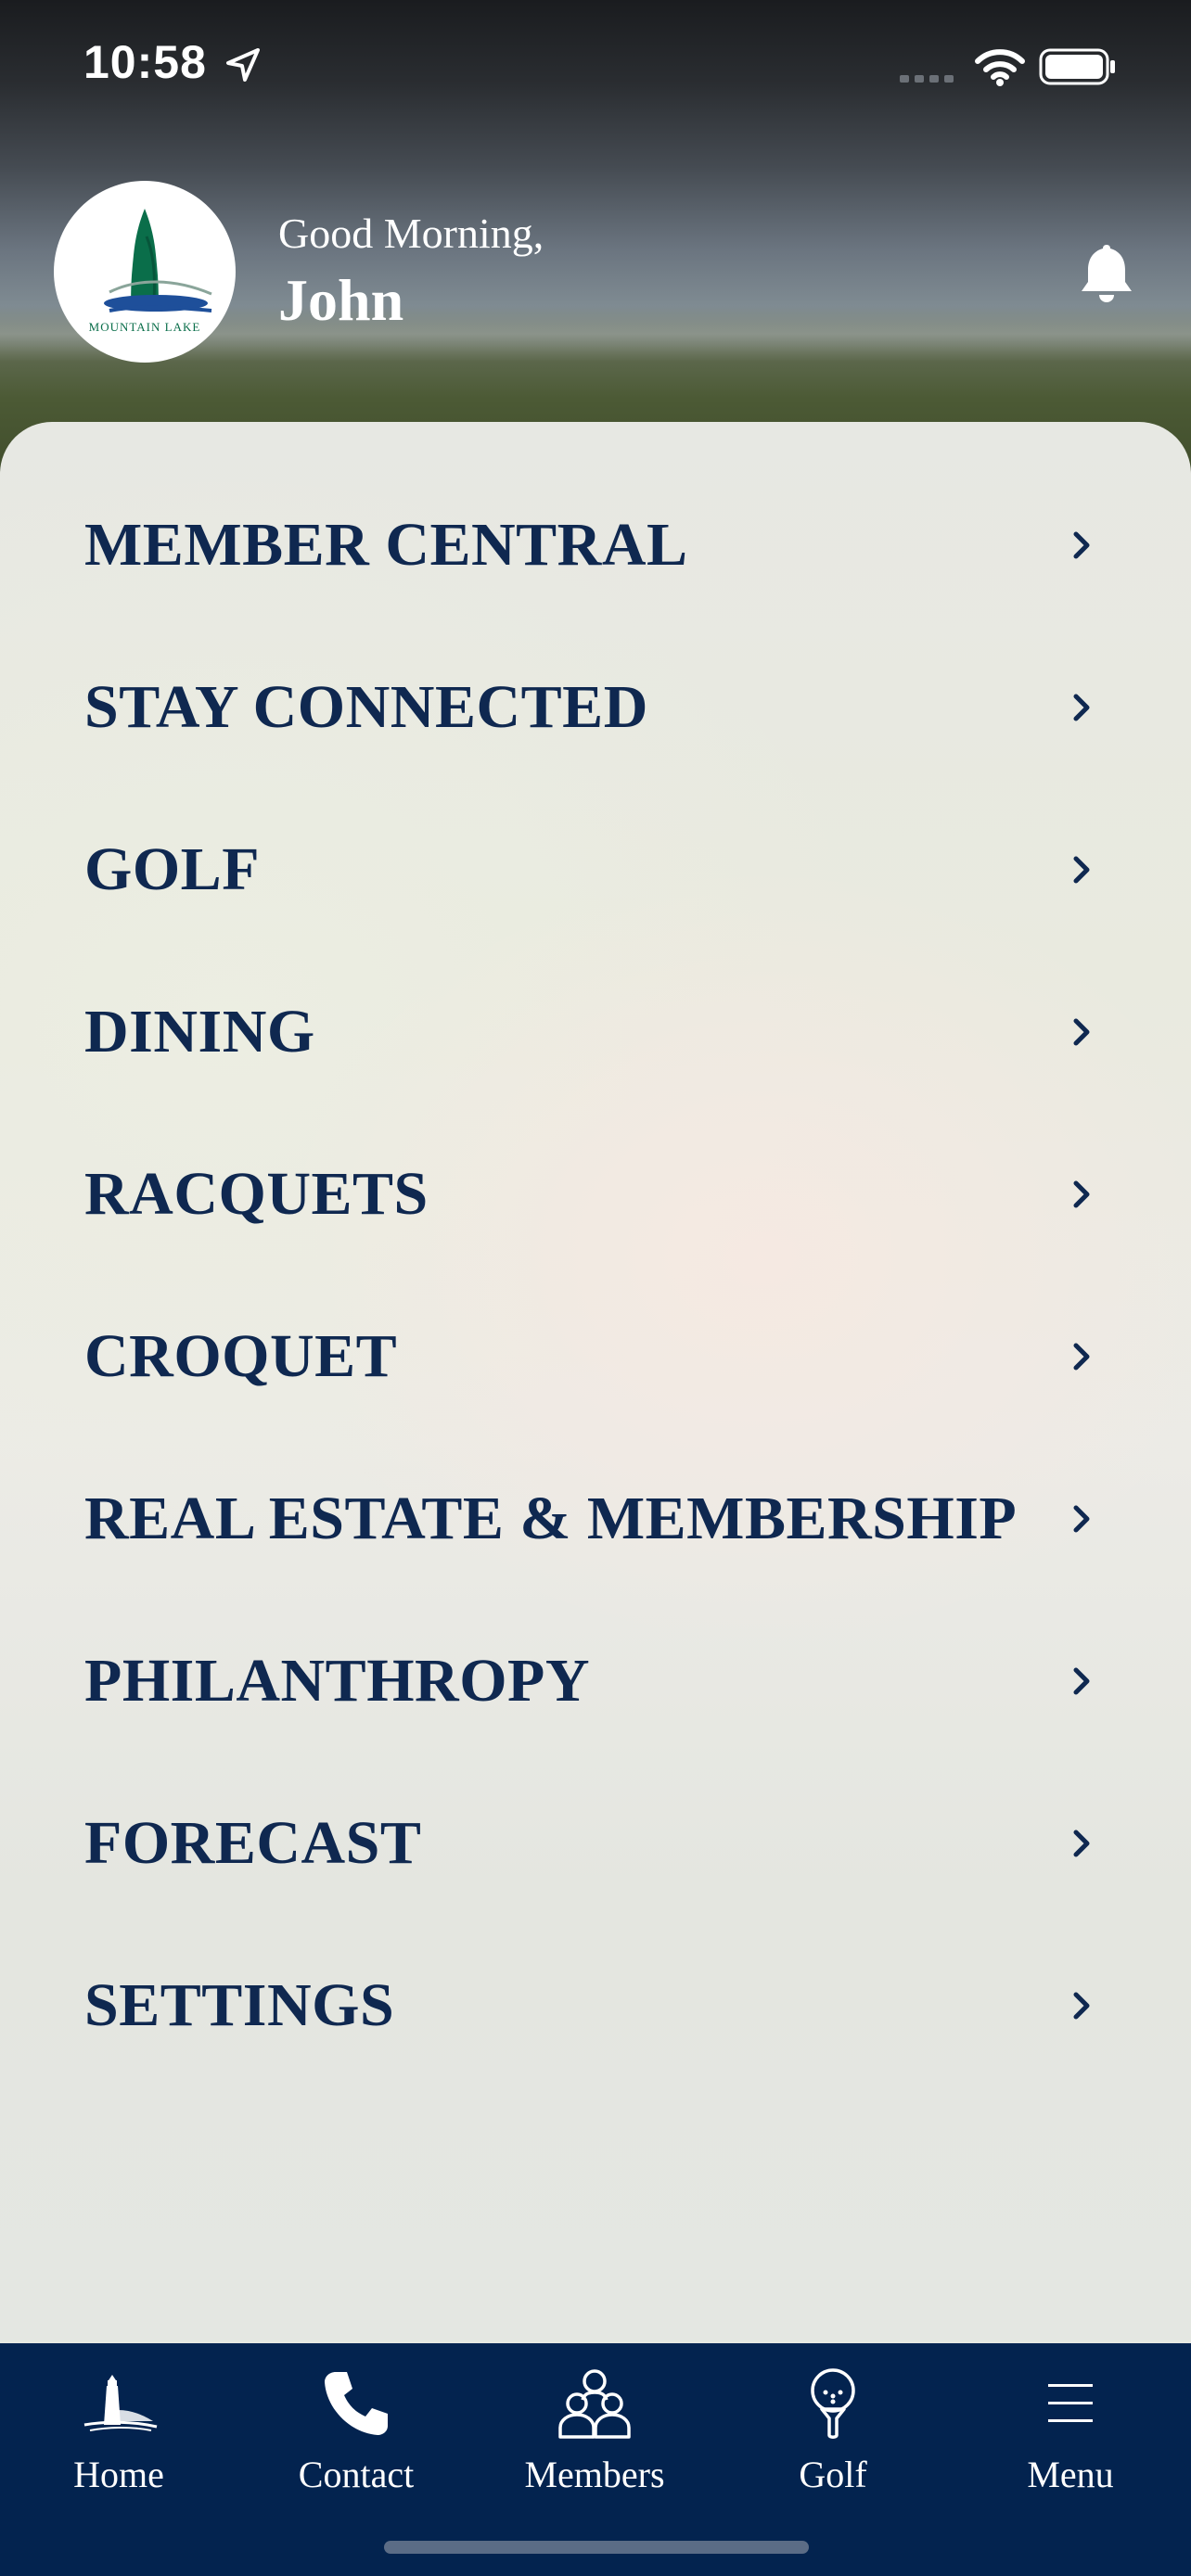 The width and height of the screenshot is (1191, 2576). What do you see at coordinates (1106, 276) in the screenshot?
I see `notification-bell-icon` at bounding box center [1106, 276].